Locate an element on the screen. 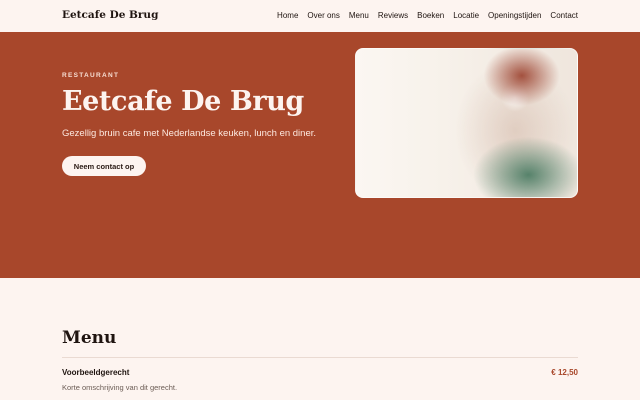 Image resolution: width=640 pixels, height=400 pixels. nav-contact: Contact is located at coordinates (564, 15).